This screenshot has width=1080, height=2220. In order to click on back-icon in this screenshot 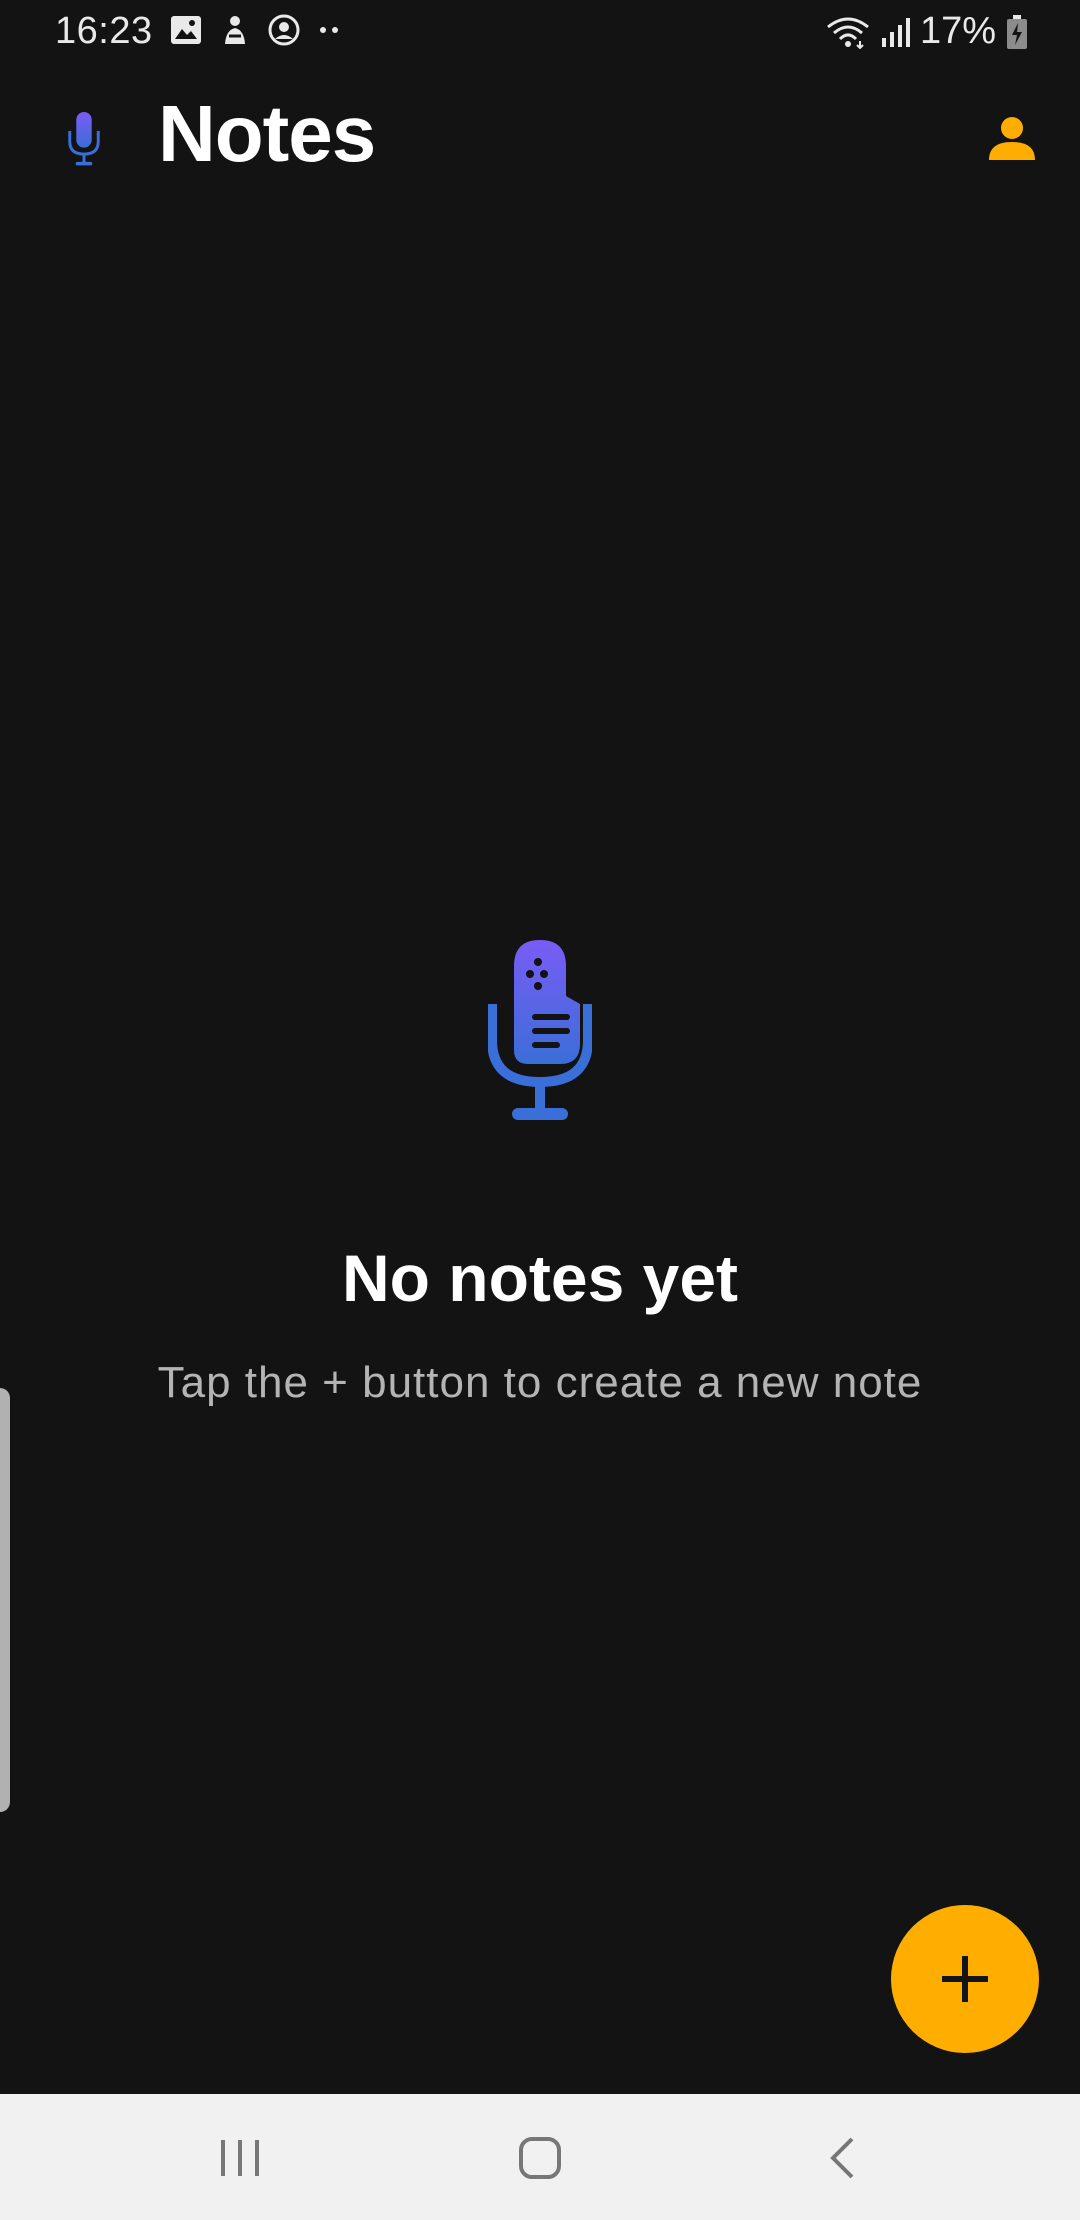, I will do `click(842, 2158)`.